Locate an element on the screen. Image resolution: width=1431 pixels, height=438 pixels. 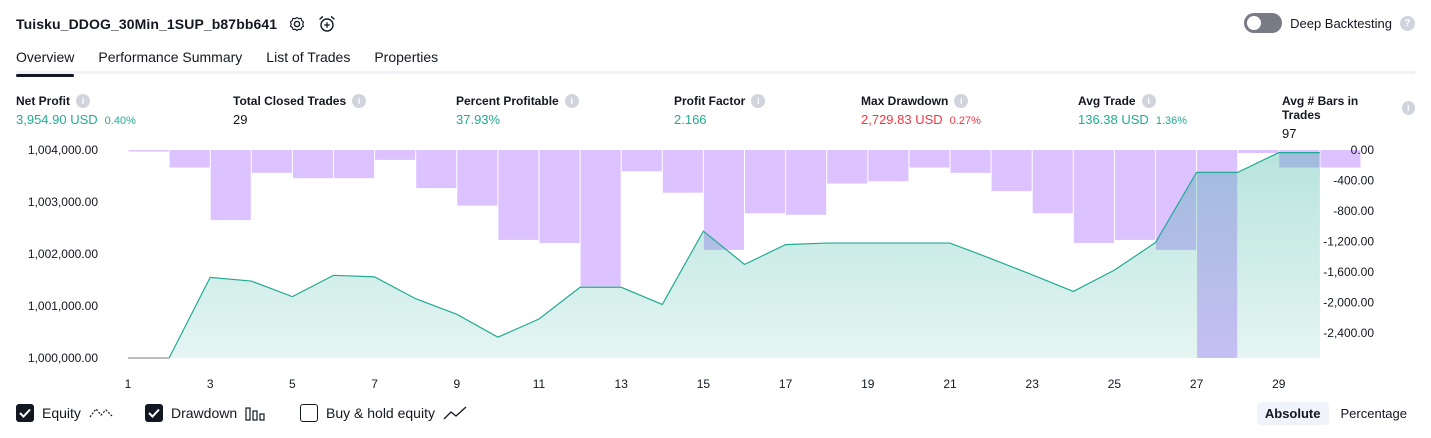
metric-percent: 0.40% is located at coordinates (120, 121).